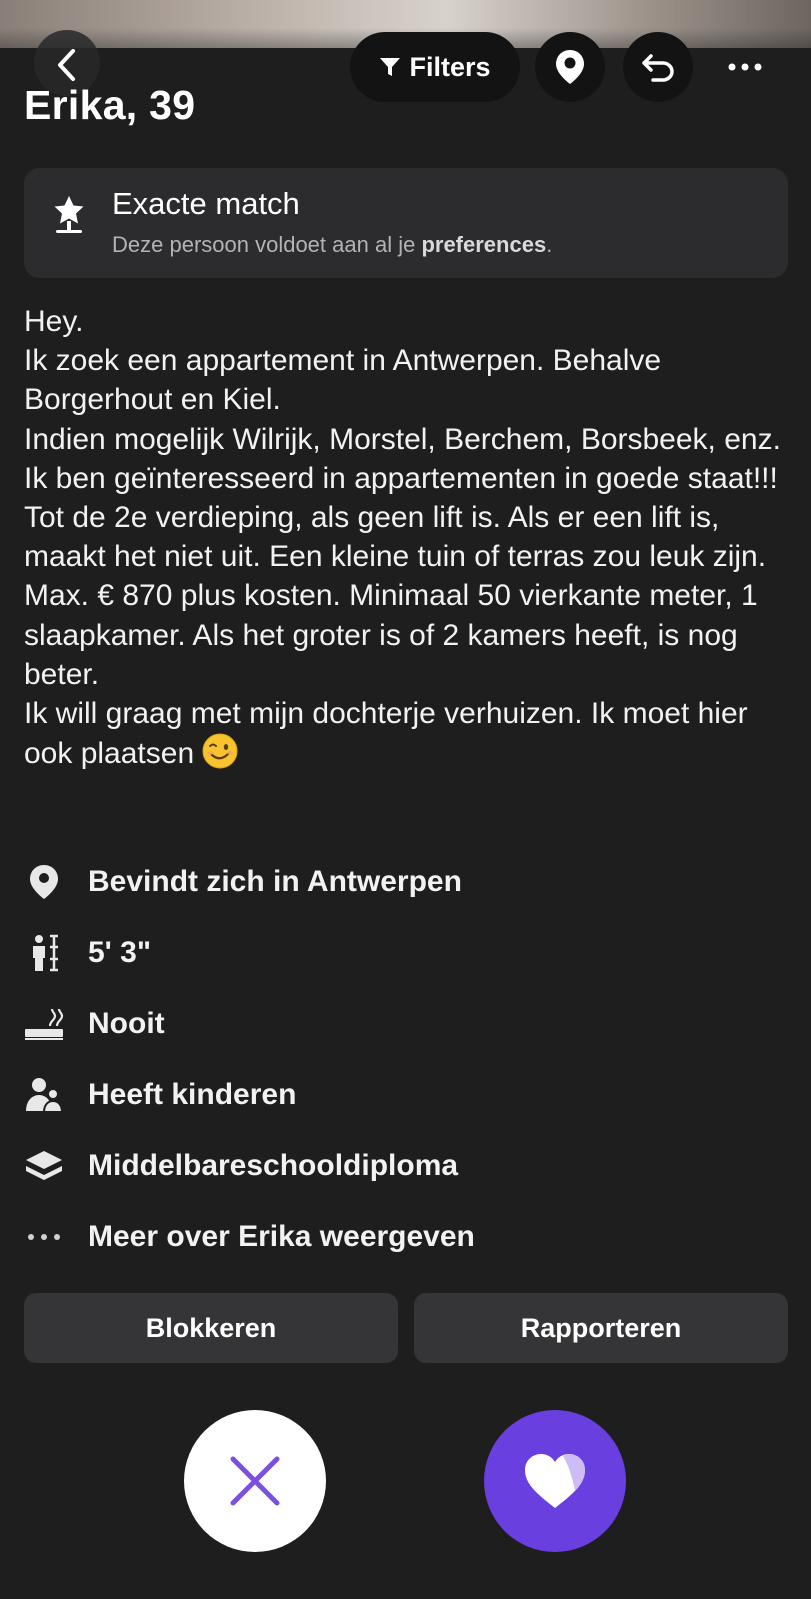 This screenshot has width=811, height=1599. Describe the element at coordinates (192, 1094) in the screenshot. I see `detail-children-text: Heeft kinderen` at that location.